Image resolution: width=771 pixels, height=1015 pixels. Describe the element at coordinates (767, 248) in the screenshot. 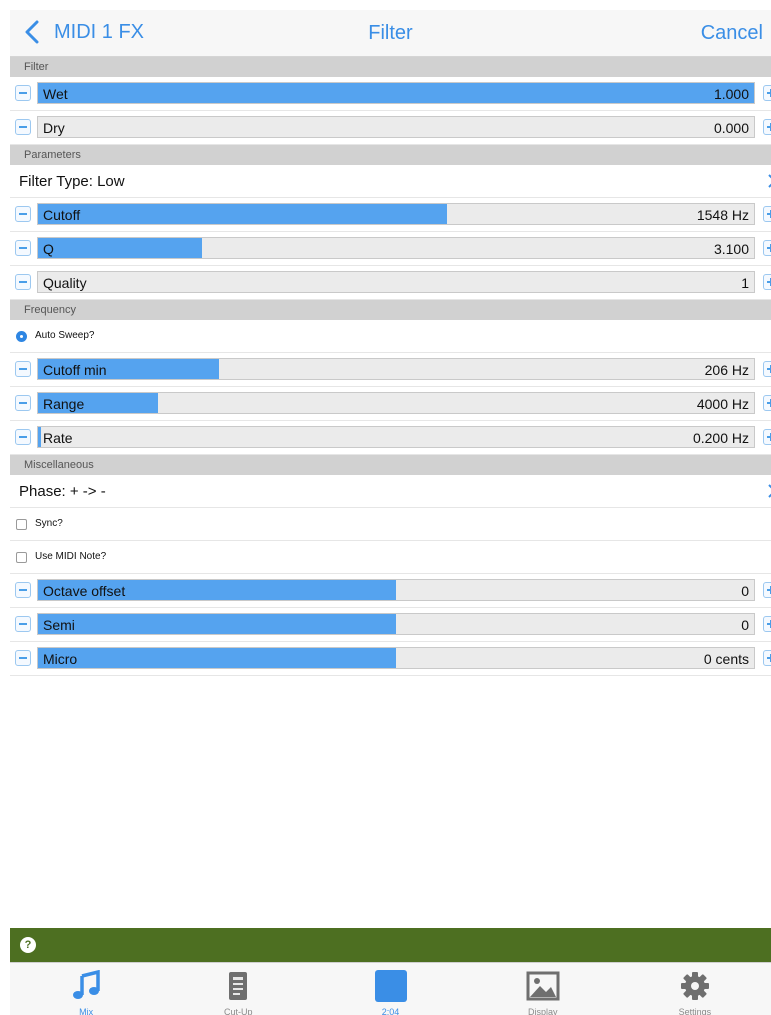

I see `q-increment-button` at that location.